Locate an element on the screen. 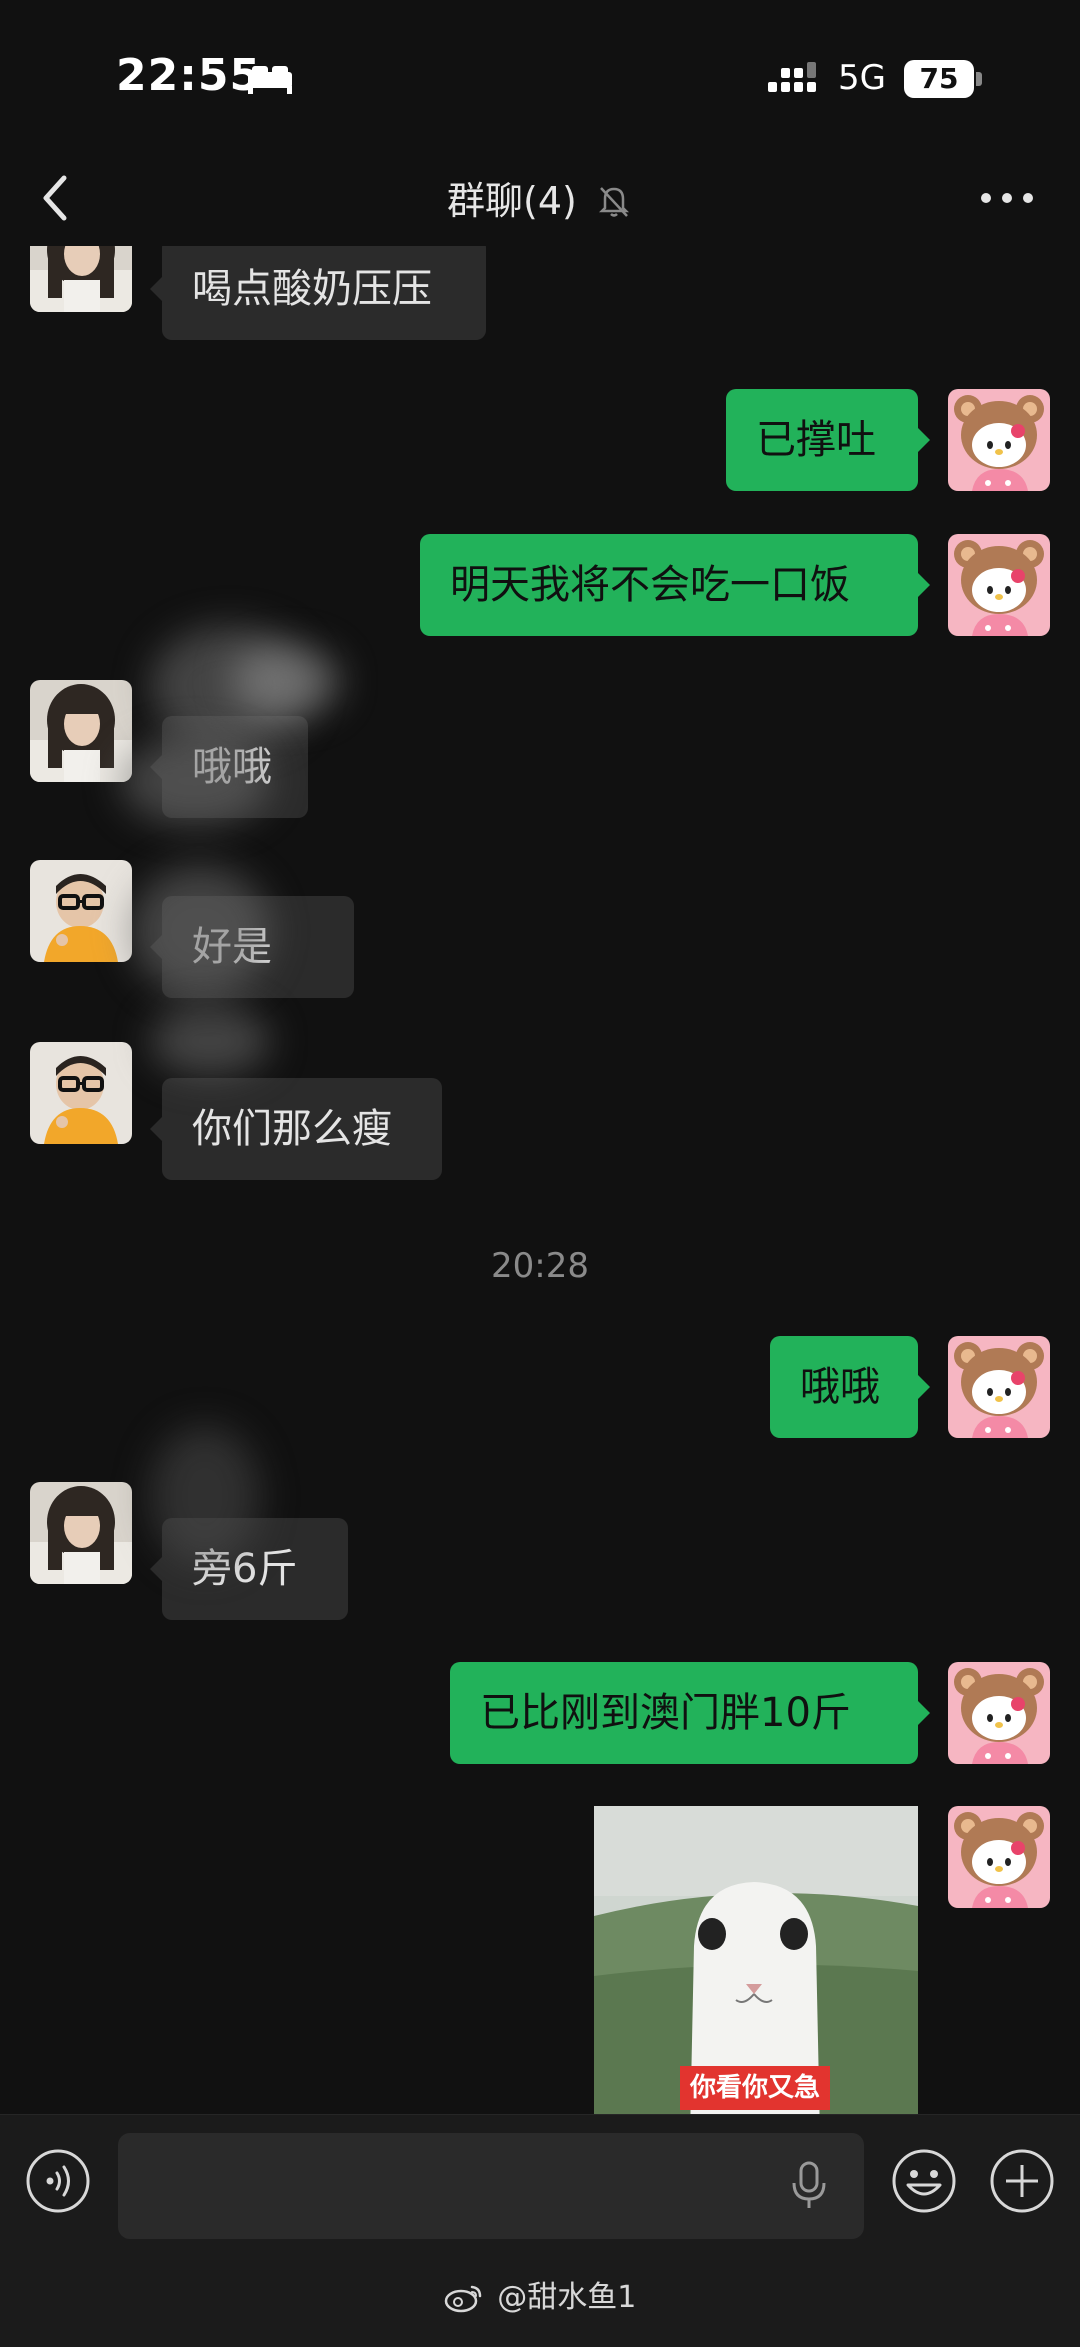 This screenshot has width=1080, height=2347. signal-icon is located at coordinates (792, 77).